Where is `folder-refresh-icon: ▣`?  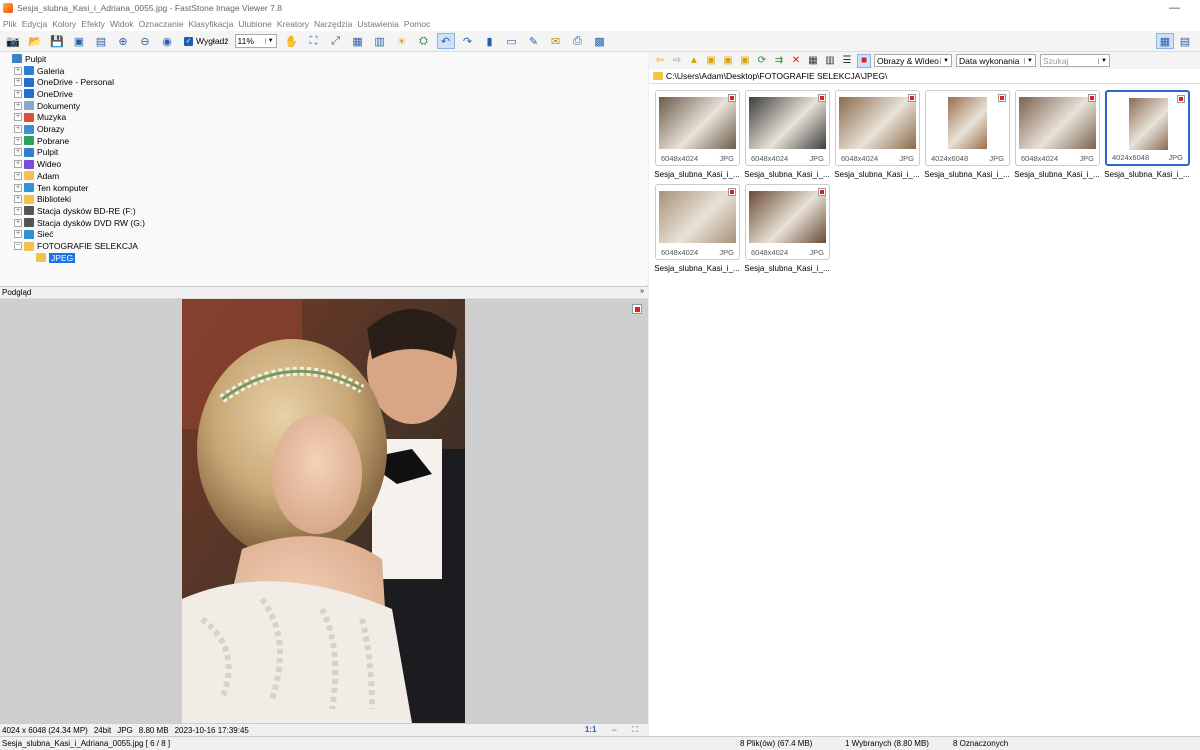 folder-refresh-icon: ▣ is located at coordinates (711, 61).